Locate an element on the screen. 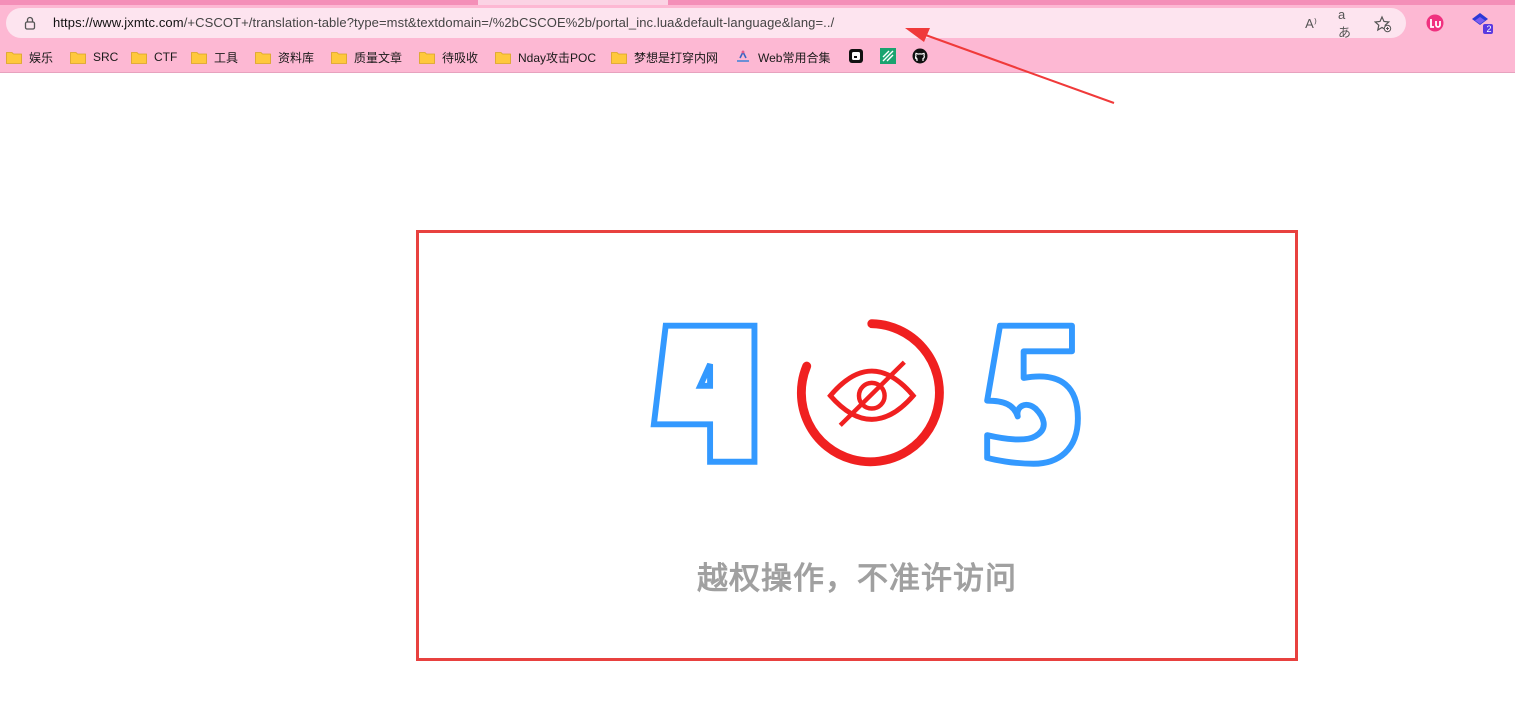 Image resolution: width=1515 pixels, height=727 pixels. bookmark-folder: Nday攻击POC is located at coordinates (545, 57).